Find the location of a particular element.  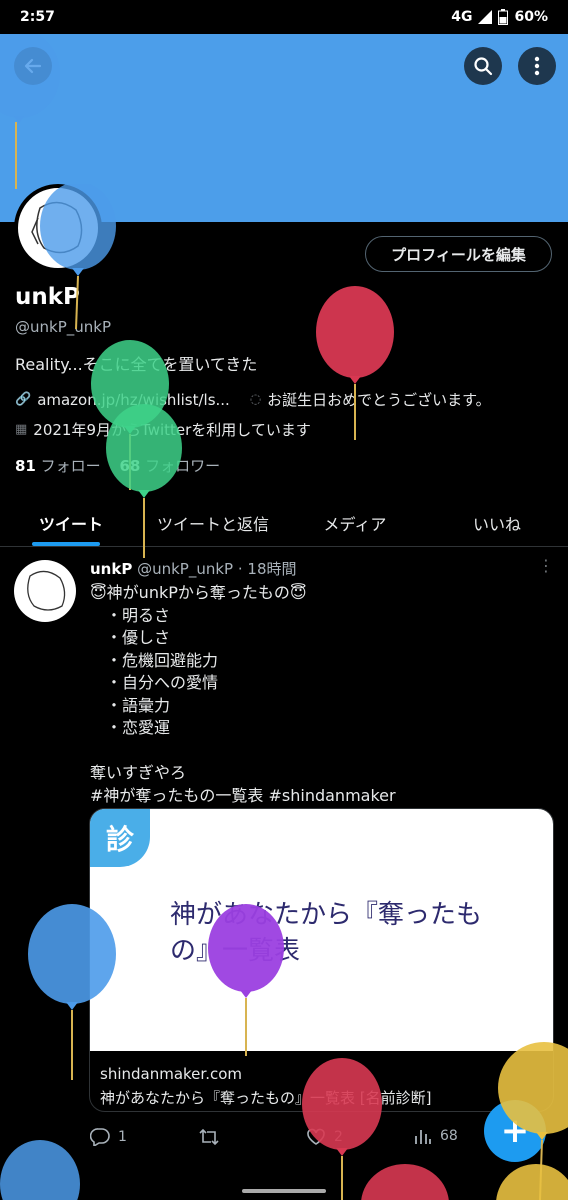

views-icon is located at coordinates (423, 1137).